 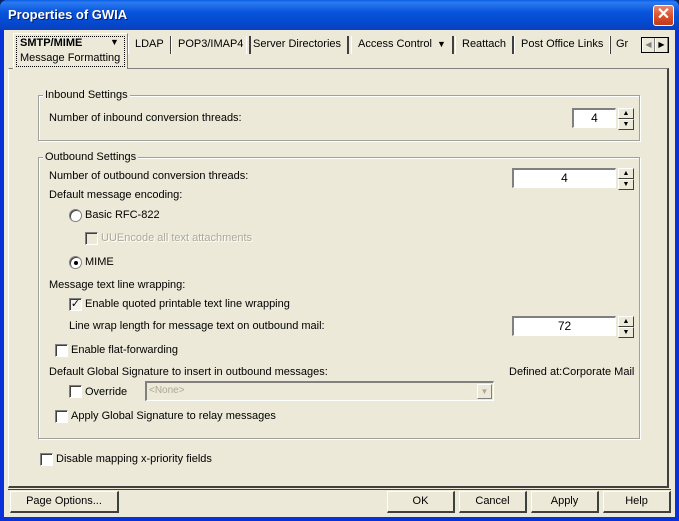 I want to click on override-label: Override, so click(x=106, y=392).